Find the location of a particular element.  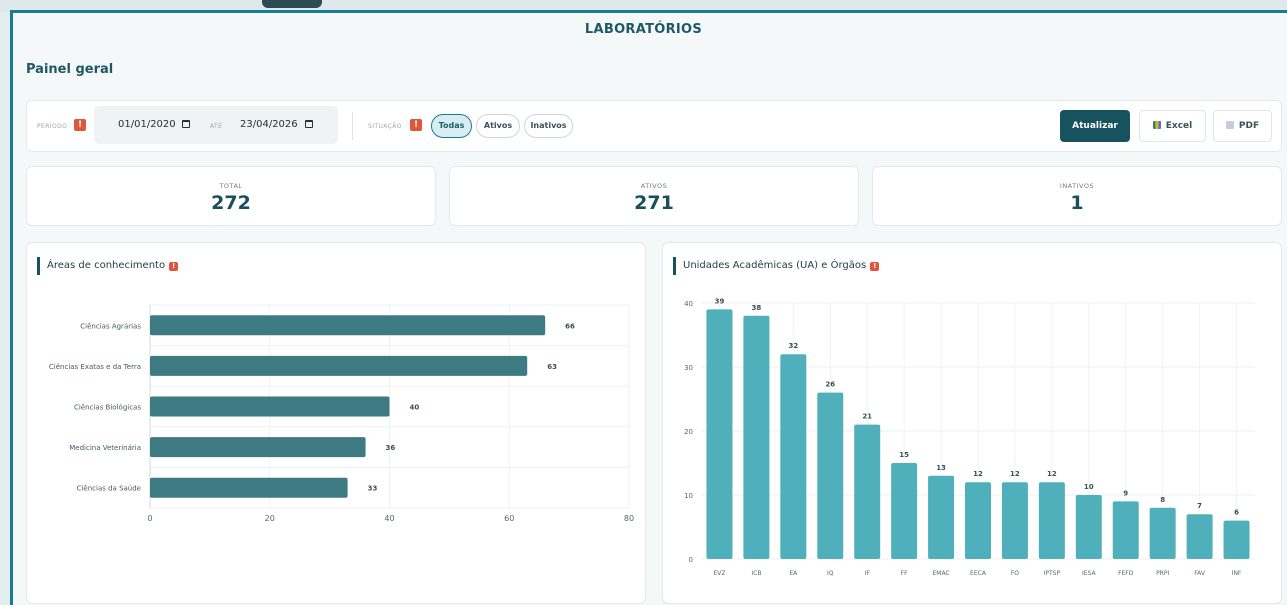

y-tick-label: Ciências da Saúde is located at coordinates (109, 489).